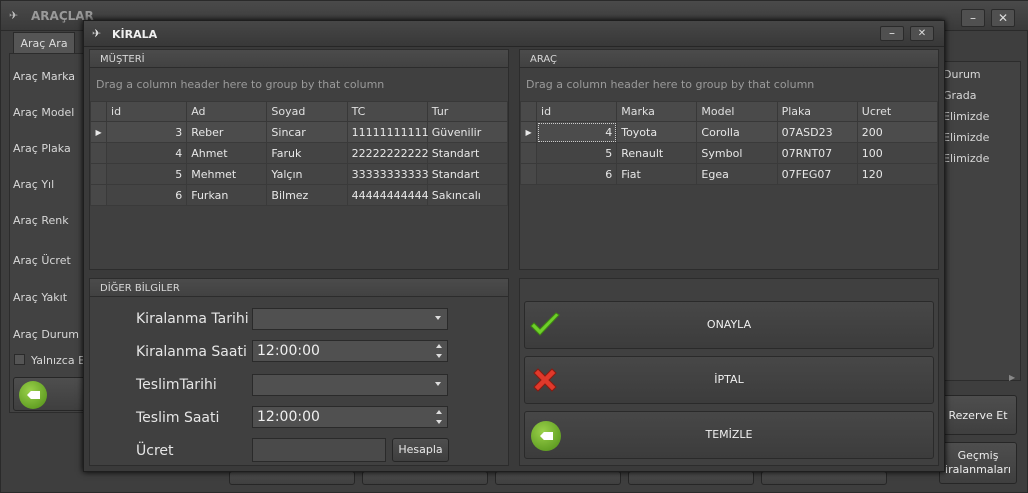 The width and height of the screenshot is (1028, 493). Describe the element at coordinates (528, 132) in the screenshot. I see `current-row-icon: ▶` at that location.